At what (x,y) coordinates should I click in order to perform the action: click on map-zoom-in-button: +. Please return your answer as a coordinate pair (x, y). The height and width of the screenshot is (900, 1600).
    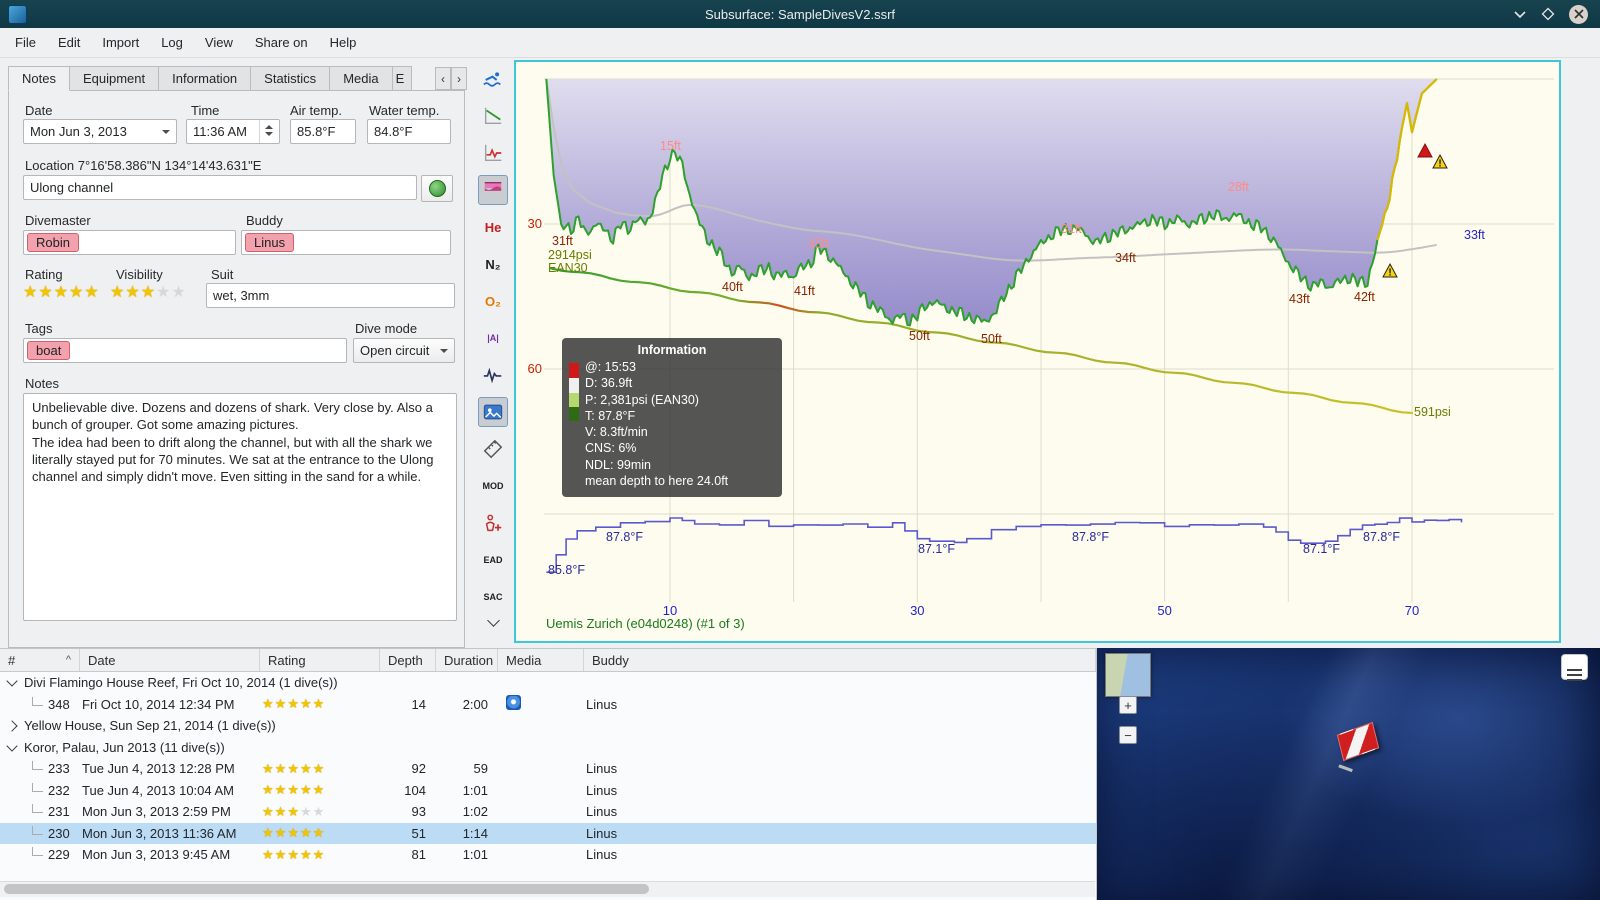
    Looking at the image, I should click on (1128, 705).